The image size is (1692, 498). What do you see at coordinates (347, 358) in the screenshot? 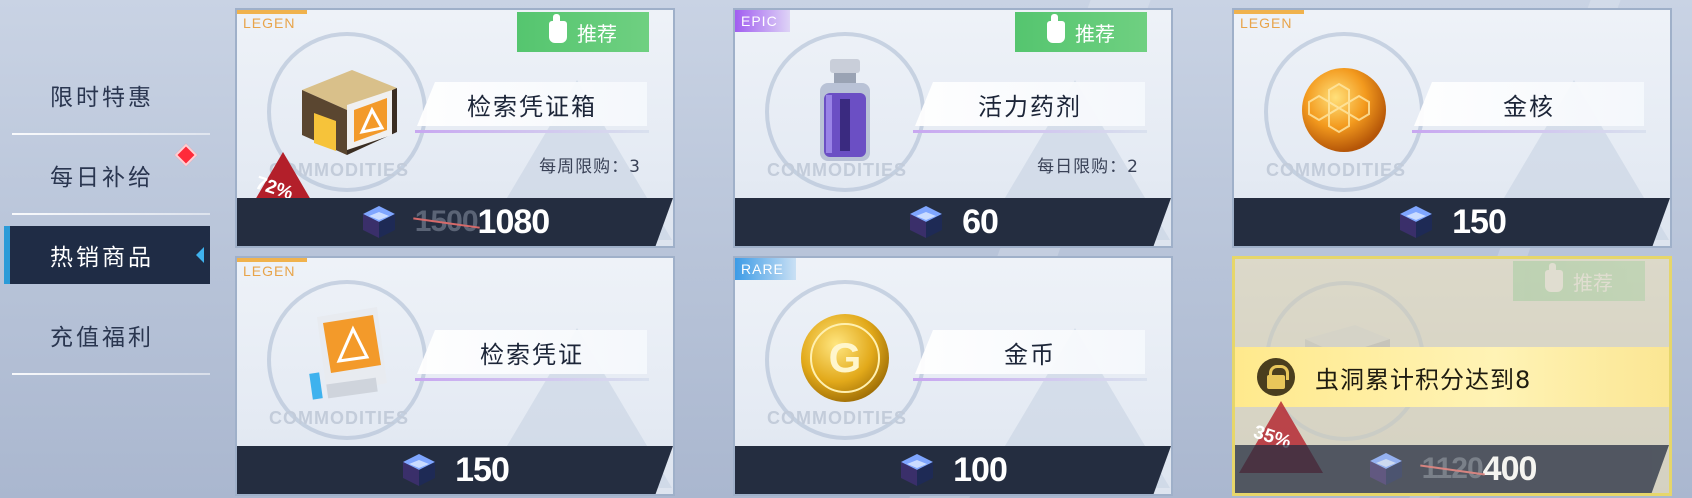
I see `search-voucher-icon` at bounding box center [347, 358].